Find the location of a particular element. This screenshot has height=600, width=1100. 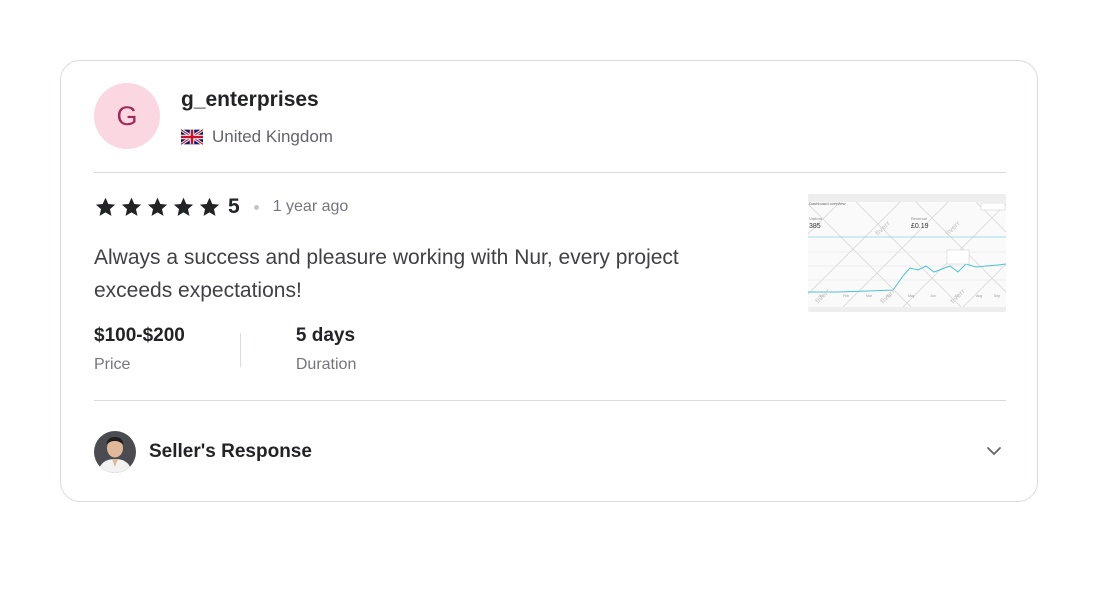

reviewer-avatar: G is located at coordinates (127, 116).